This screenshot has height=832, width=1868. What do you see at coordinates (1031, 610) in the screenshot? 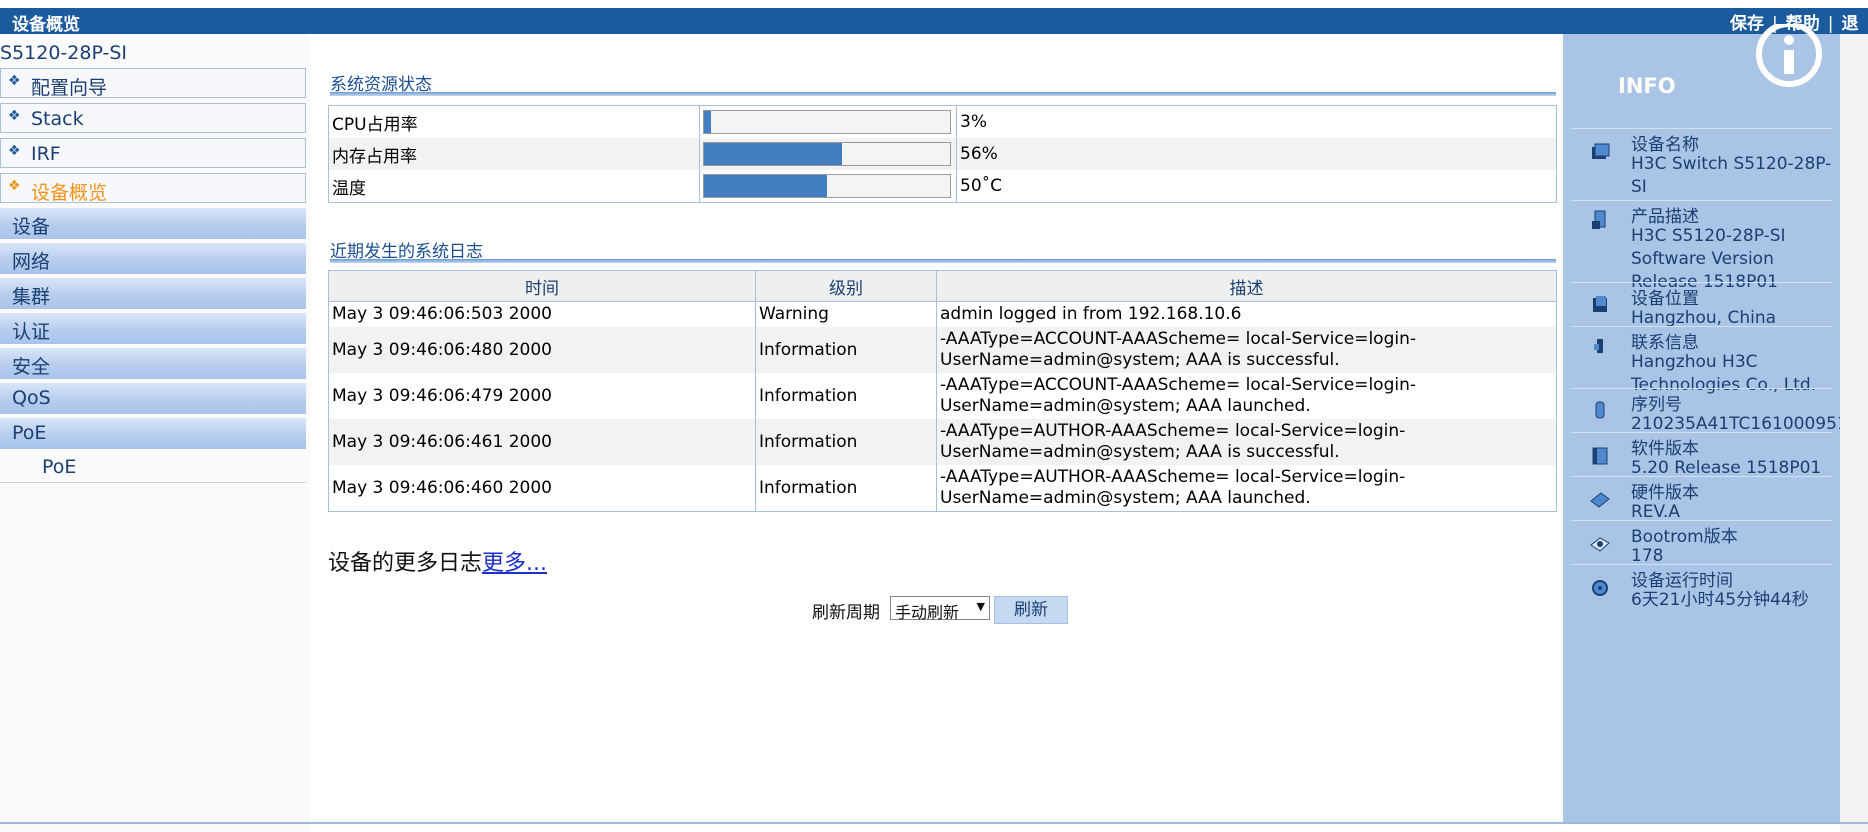
I see `refresh-button: 刷新` at bounding box center [1031, 610].